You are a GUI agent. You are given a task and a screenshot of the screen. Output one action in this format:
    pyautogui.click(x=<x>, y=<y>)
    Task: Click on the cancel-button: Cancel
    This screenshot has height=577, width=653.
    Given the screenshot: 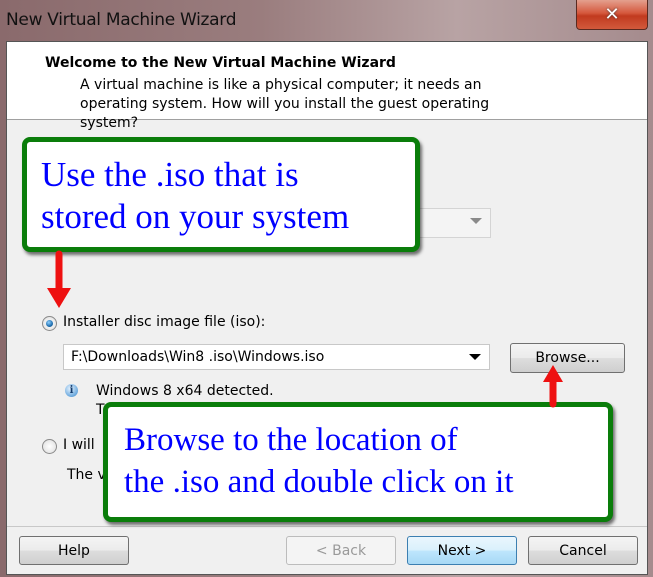 What is the action you would take?
    pyautogui.click(x=583, y=550)
    